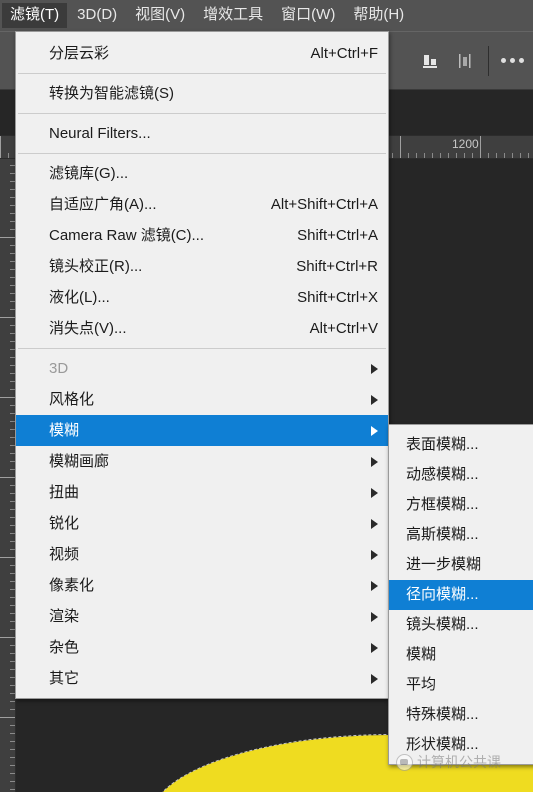  What do you see at coordinates (160, 15) in the screenshot?
I see `menubar-item-2: 视图(V)` at bounding box center [160, 15].